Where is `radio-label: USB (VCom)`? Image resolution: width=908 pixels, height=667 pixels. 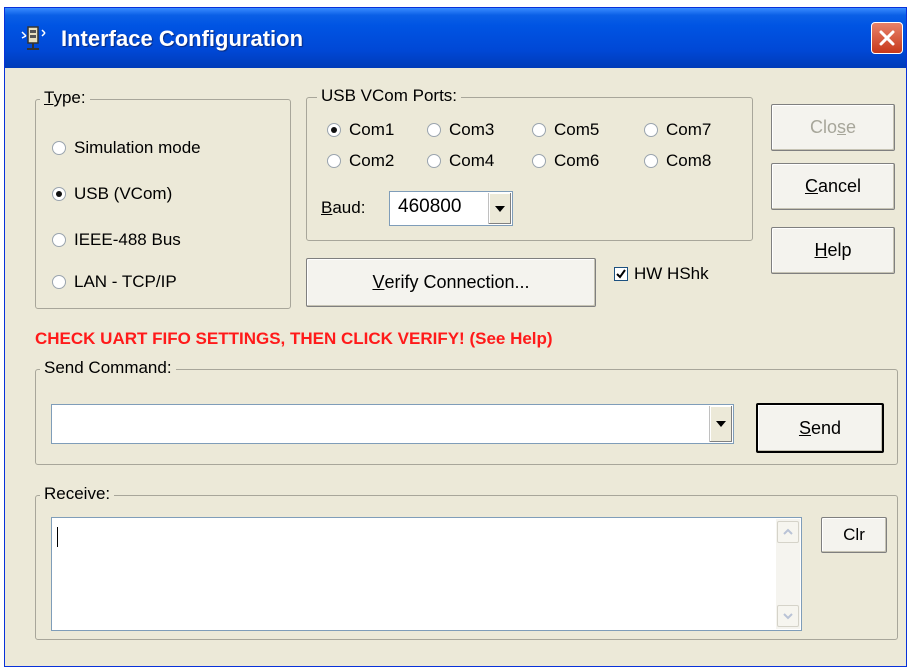 radio-label: USB (VCom) is located at coordinates (123, 193).